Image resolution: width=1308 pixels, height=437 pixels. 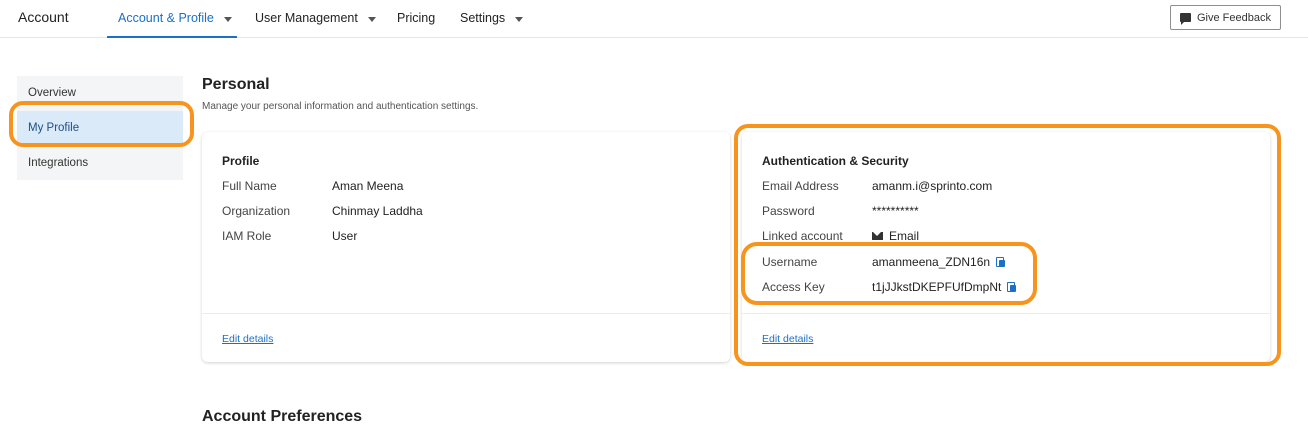 I want to click on nav-pricing: Pricing, so click(x=416, y=18).